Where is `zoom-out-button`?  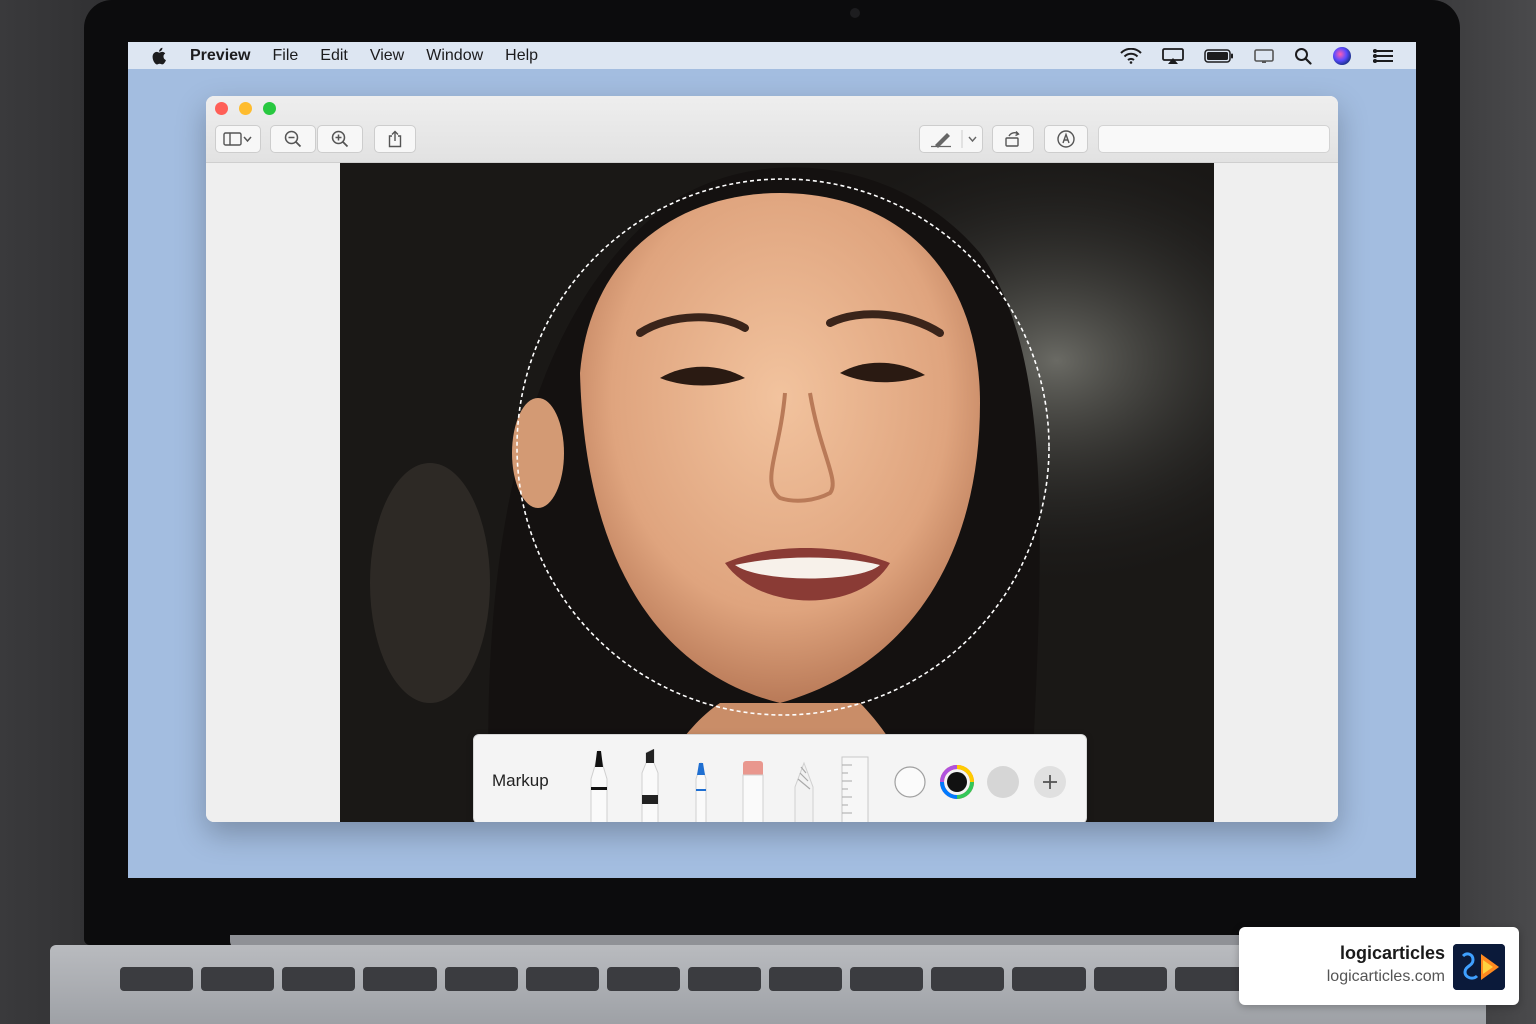 zoom-out-button is located at coordinates (293, 139).